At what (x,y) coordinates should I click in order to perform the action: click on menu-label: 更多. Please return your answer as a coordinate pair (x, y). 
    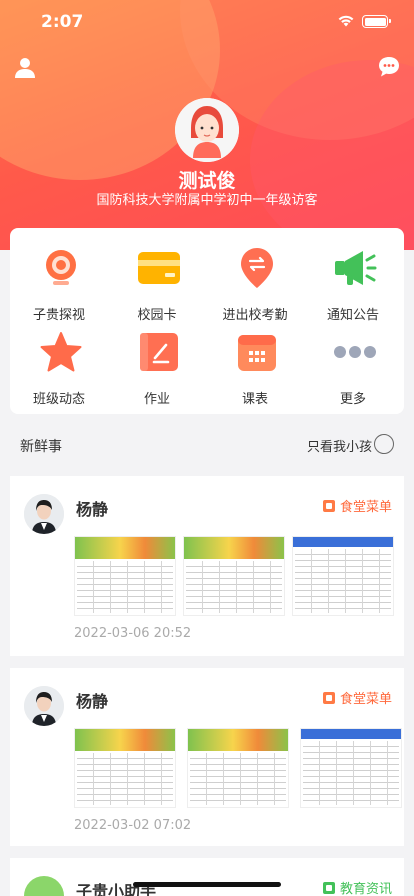
    Looking at the image, I should click on (352, 399).